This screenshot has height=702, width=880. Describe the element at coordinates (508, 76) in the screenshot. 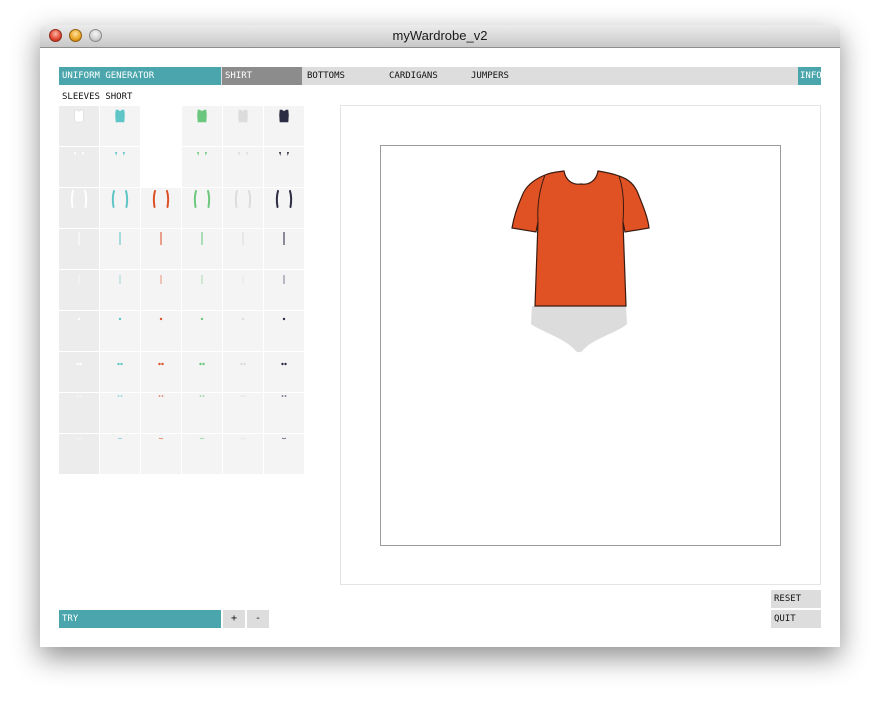

I see `tab-jumpers: JUMPERS` at that location.